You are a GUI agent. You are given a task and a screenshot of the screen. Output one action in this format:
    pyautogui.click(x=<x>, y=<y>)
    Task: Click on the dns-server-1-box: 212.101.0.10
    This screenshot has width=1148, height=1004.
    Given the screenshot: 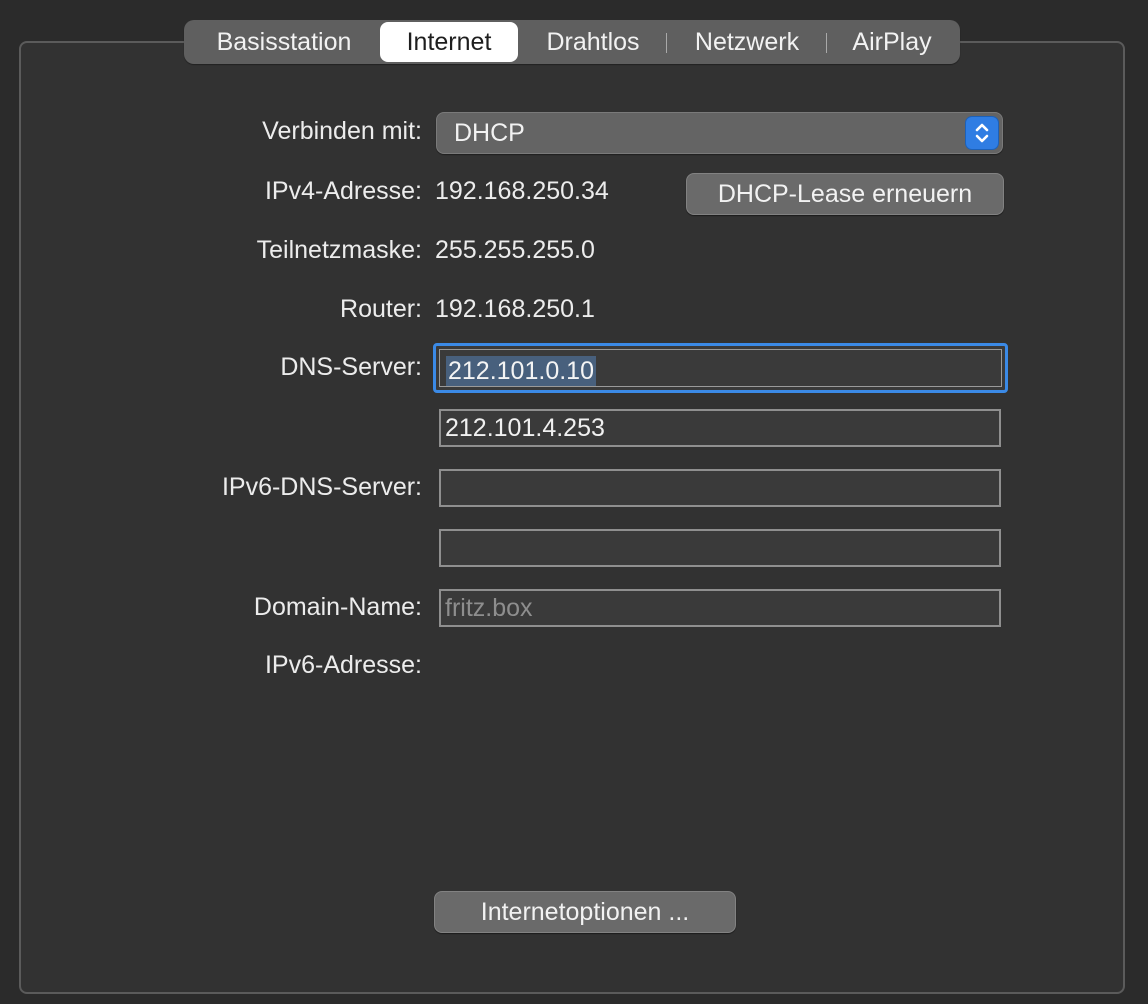 What is the action you would take?
    pyautogui.click(x=720, y=368)
    